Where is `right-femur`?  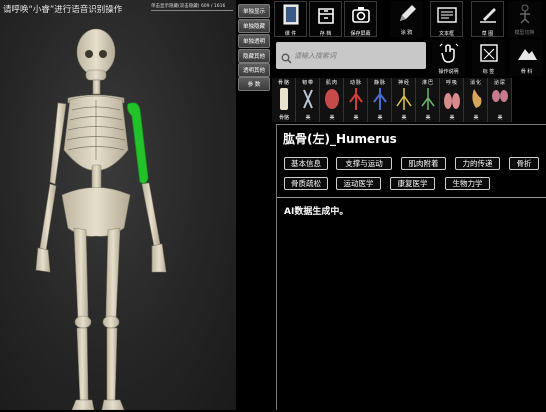 right-femur is located at coordinates (81, 273).